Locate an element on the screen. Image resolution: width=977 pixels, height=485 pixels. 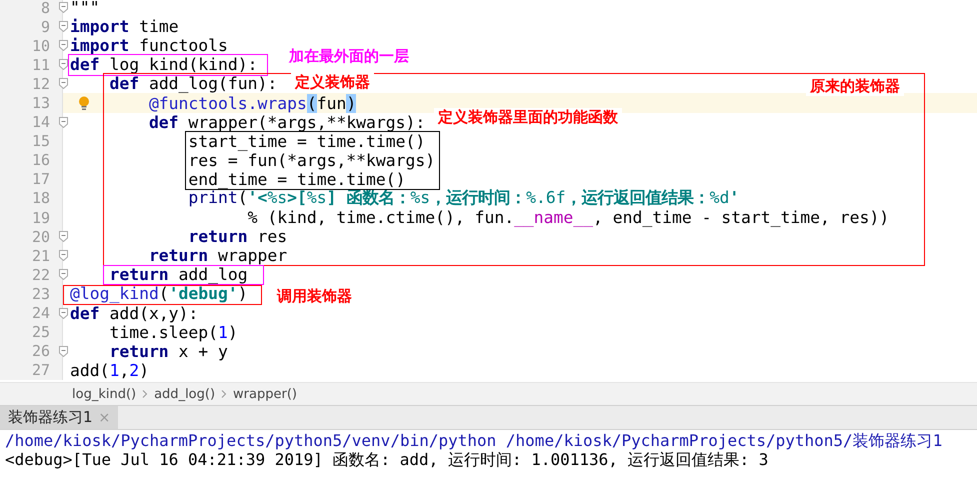
line-number: 25 is located at coordinates (40, 332).